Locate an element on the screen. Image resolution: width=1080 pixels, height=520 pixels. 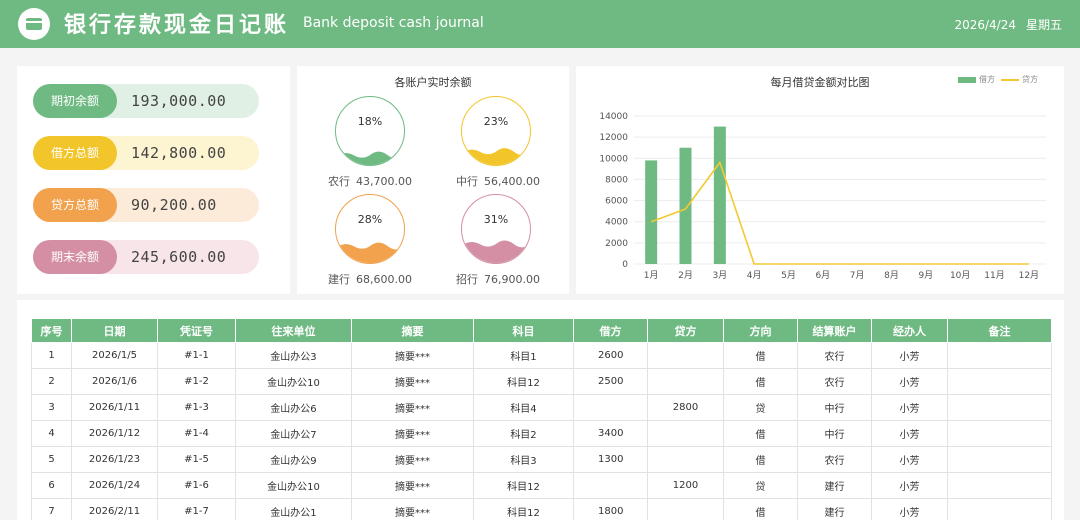
column-header: 往来单位 is located at coordinates (293, 330).